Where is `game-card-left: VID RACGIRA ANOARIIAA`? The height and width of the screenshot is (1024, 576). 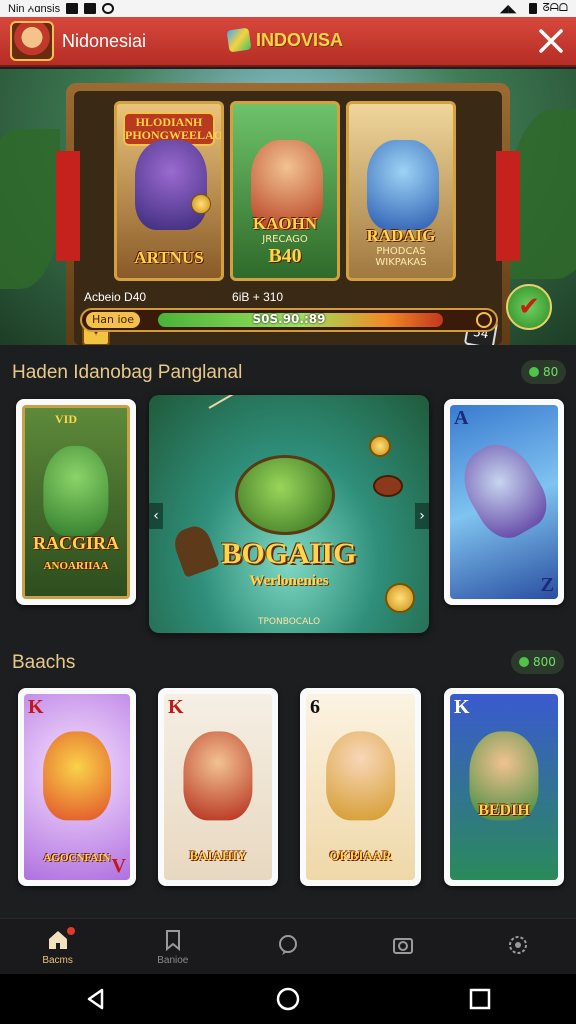 game-card-left: VID RACGIRA ANOARIIAA is located at coordinates (76, 502).